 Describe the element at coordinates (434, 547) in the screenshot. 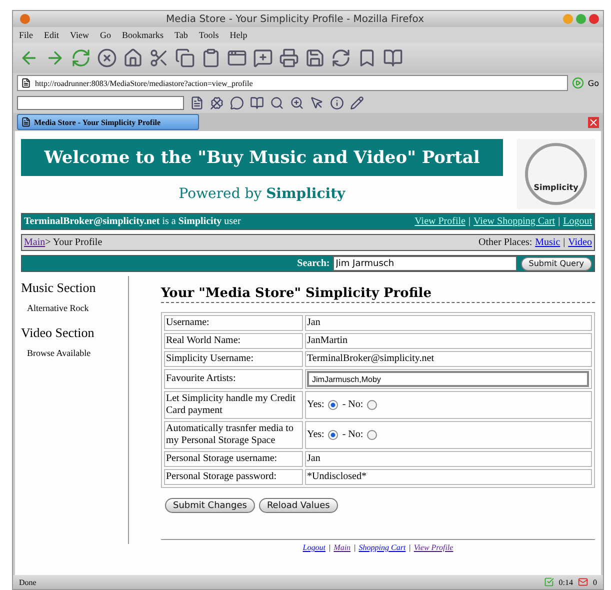

I see `footer-link: View Profile` at that location.